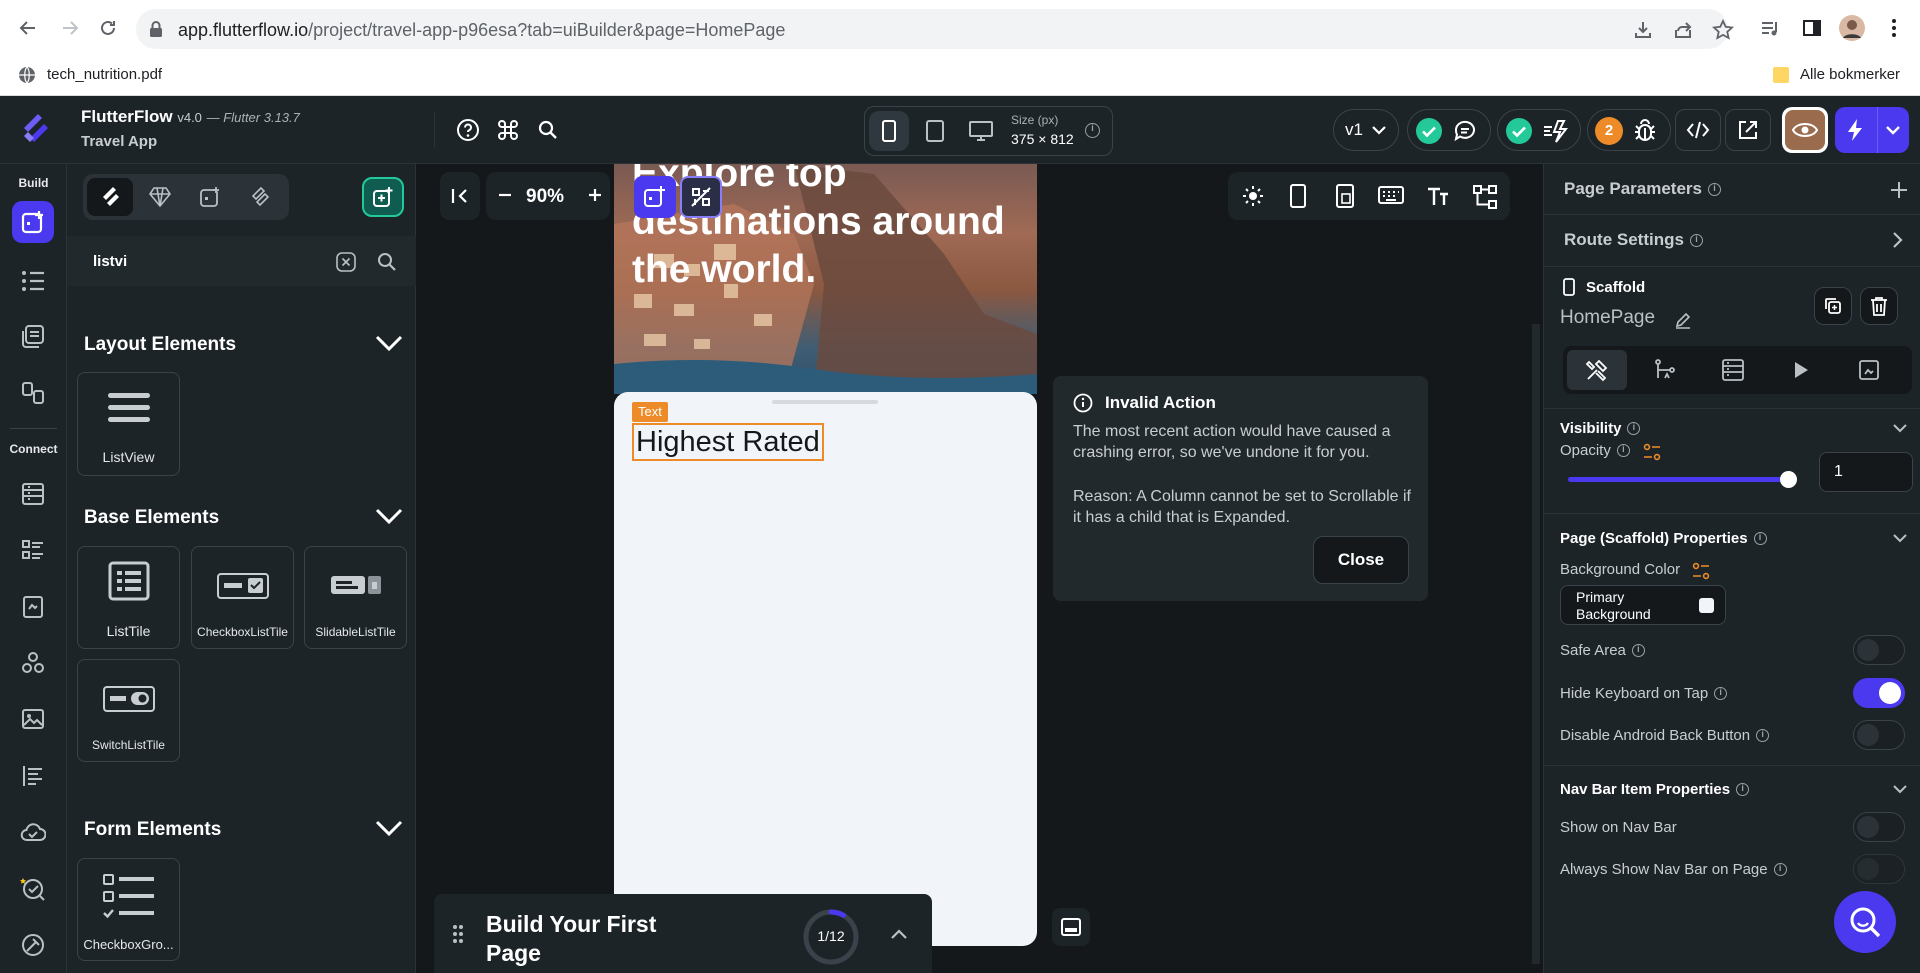 The height and width of the screenshot is (973, 1920). I want to click on edit-icon, so click(1683, 320).